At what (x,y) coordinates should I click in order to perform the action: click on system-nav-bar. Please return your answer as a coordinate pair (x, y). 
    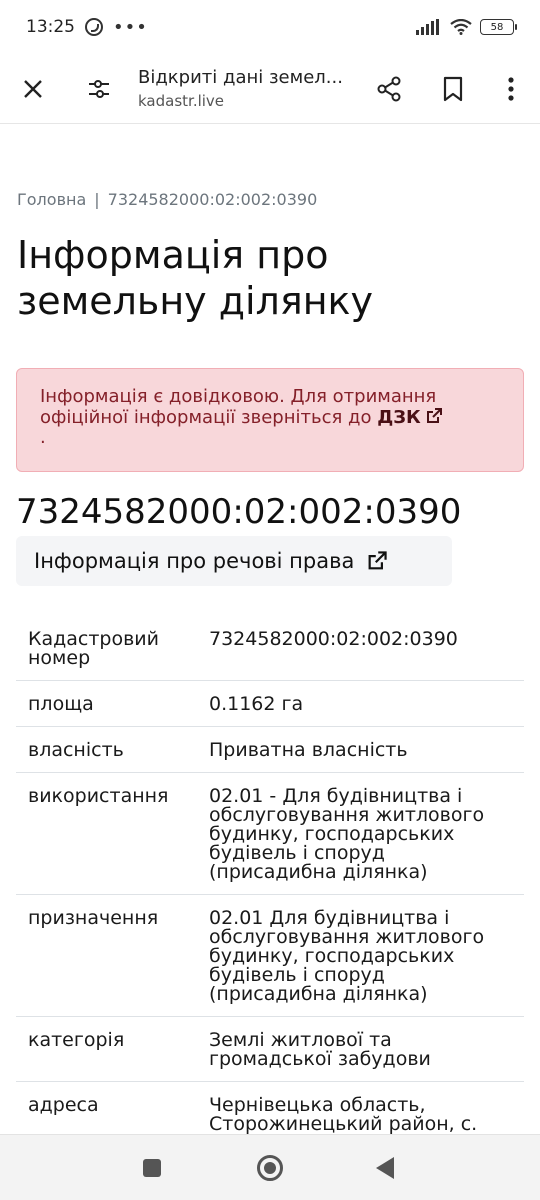
    Looking at the image, I should click on (270, 1167).